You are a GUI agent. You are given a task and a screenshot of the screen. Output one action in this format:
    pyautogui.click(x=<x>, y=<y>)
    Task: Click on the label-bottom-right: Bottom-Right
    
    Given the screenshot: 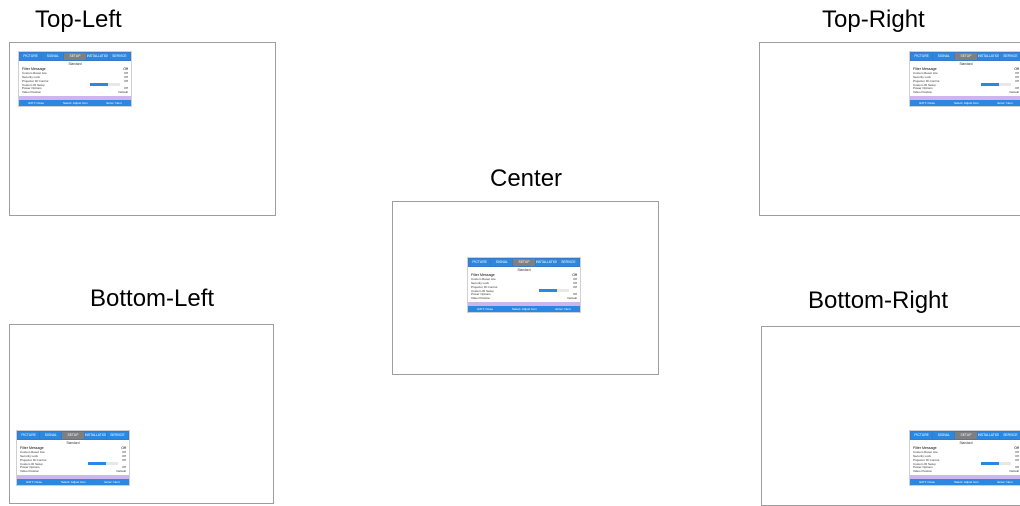 What is the action you would take?
    pyautogui.click(x=878, y=300)
    